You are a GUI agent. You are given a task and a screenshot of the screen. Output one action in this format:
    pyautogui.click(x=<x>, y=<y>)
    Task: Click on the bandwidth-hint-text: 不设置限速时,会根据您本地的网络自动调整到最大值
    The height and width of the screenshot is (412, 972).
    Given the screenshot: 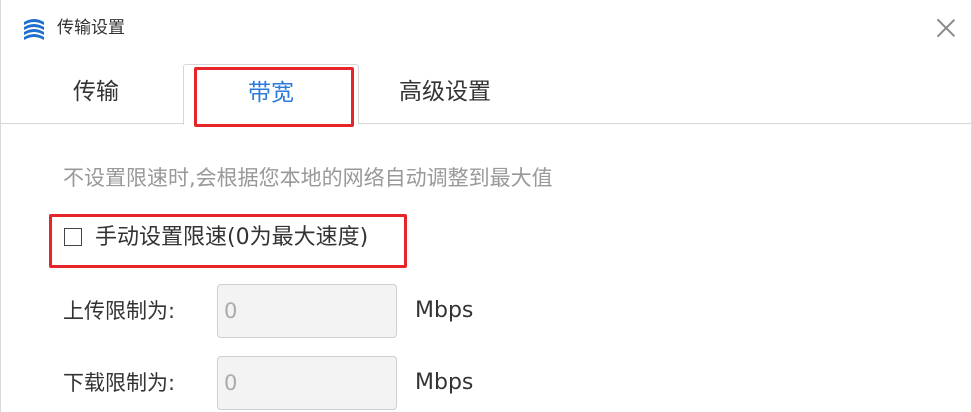 What is the action you would take?
    pyautogui.click(x=308, y=178)
    